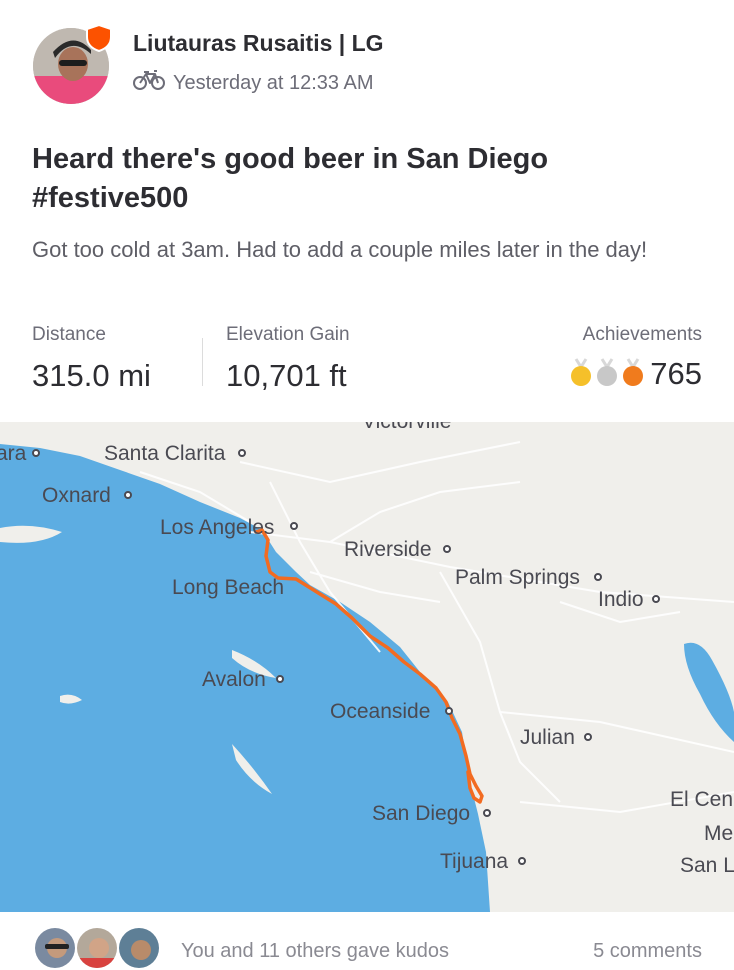 The width and height of the screenshot is (734, 970). Describe the element at coordinates (165, 453) in the screenshot. I see `map-label-santa-clarita: Santa Clarita` at that location.